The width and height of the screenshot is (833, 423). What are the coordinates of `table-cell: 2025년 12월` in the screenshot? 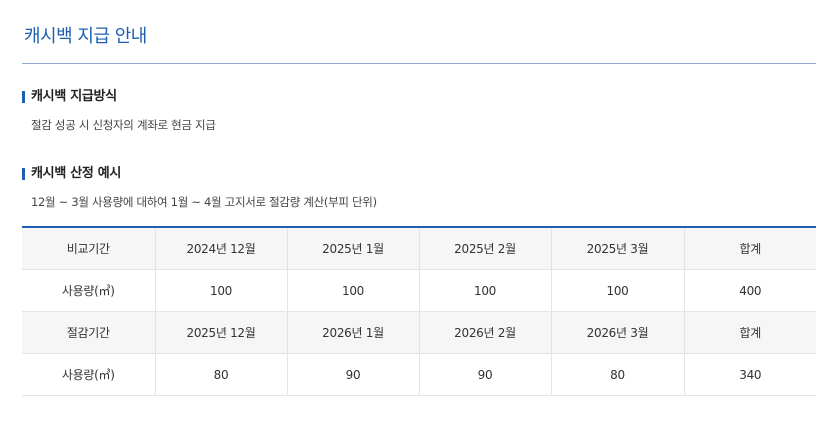 It's located at (220, 332).